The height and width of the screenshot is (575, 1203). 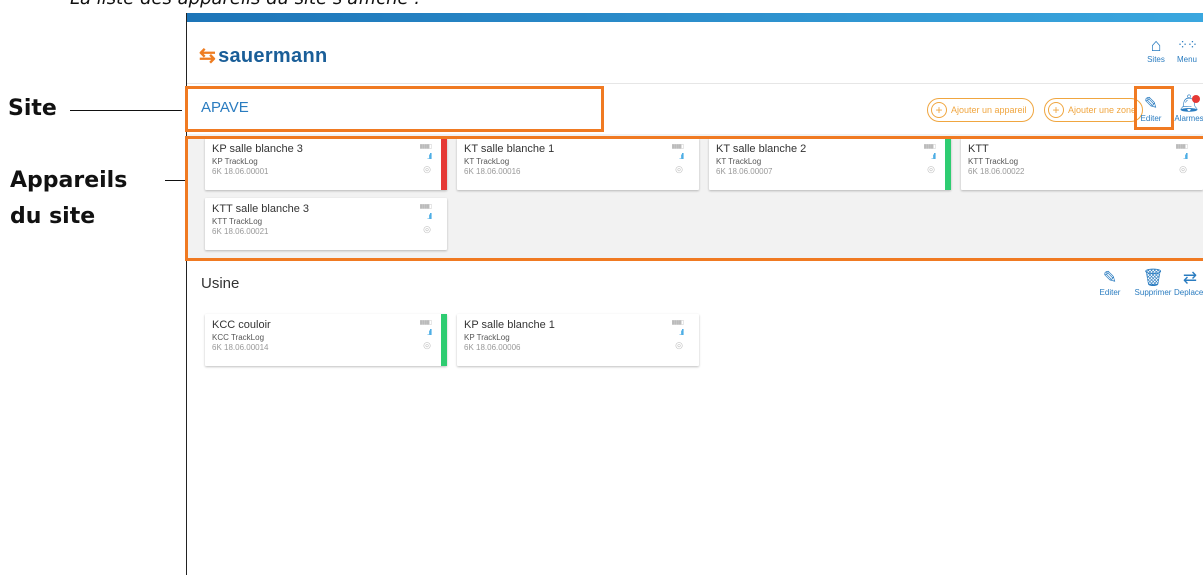 I want to click on device-name: KP salle blanche 1, so click(x=509, y=325).